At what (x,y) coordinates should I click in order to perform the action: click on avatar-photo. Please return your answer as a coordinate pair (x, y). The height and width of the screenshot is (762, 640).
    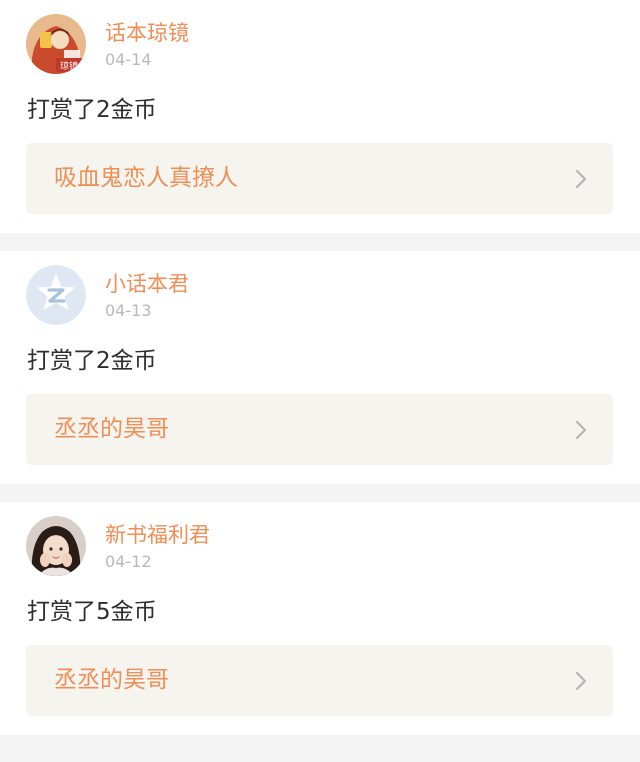
    Looking at the image, I should click on (56, 546).